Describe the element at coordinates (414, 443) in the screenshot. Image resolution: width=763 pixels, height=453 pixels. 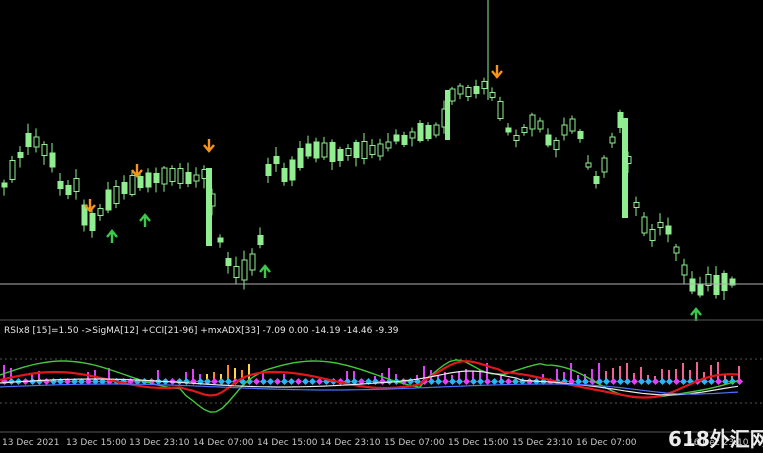
I see `time-label: 15 Dec 07:00` at that location.